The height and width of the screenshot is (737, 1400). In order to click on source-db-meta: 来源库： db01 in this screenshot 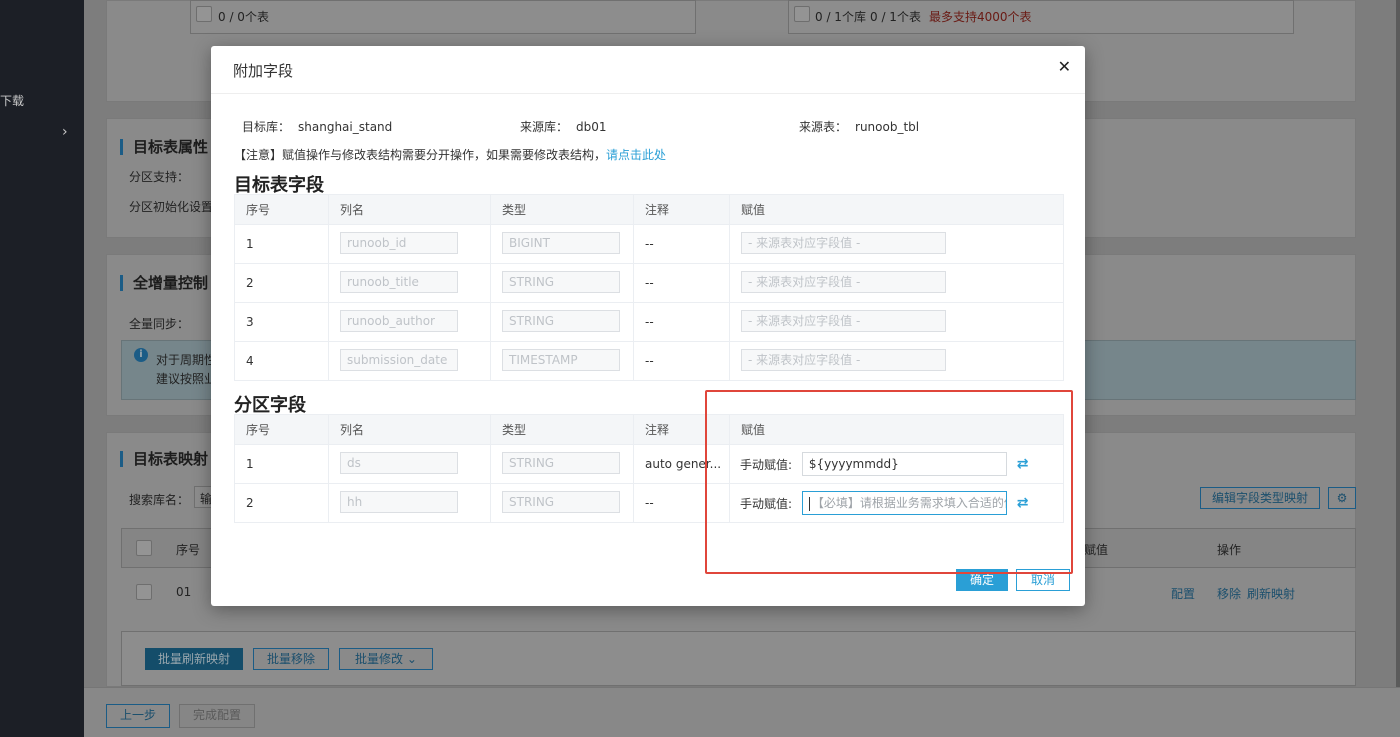, I will do `click(563, 126)`.